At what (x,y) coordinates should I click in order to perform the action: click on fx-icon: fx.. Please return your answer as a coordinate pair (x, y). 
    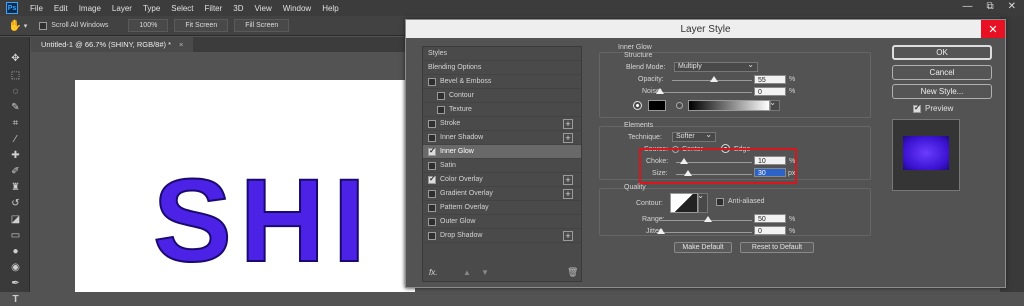
    Looking at the image, I should click on (433, 272).